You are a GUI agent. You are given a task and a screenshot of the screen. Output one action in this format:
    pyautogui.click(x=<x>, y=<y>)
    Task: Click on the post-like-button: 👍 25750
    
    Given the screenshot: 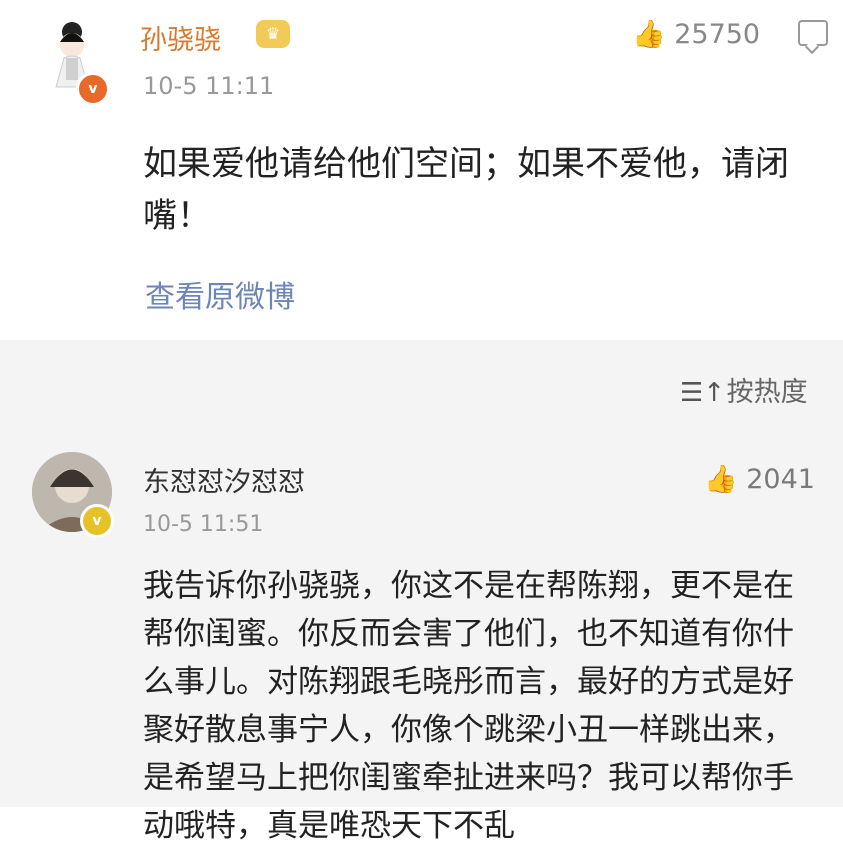 What is the action you would take?
    pyautogui.click(x=696, y=34)
    